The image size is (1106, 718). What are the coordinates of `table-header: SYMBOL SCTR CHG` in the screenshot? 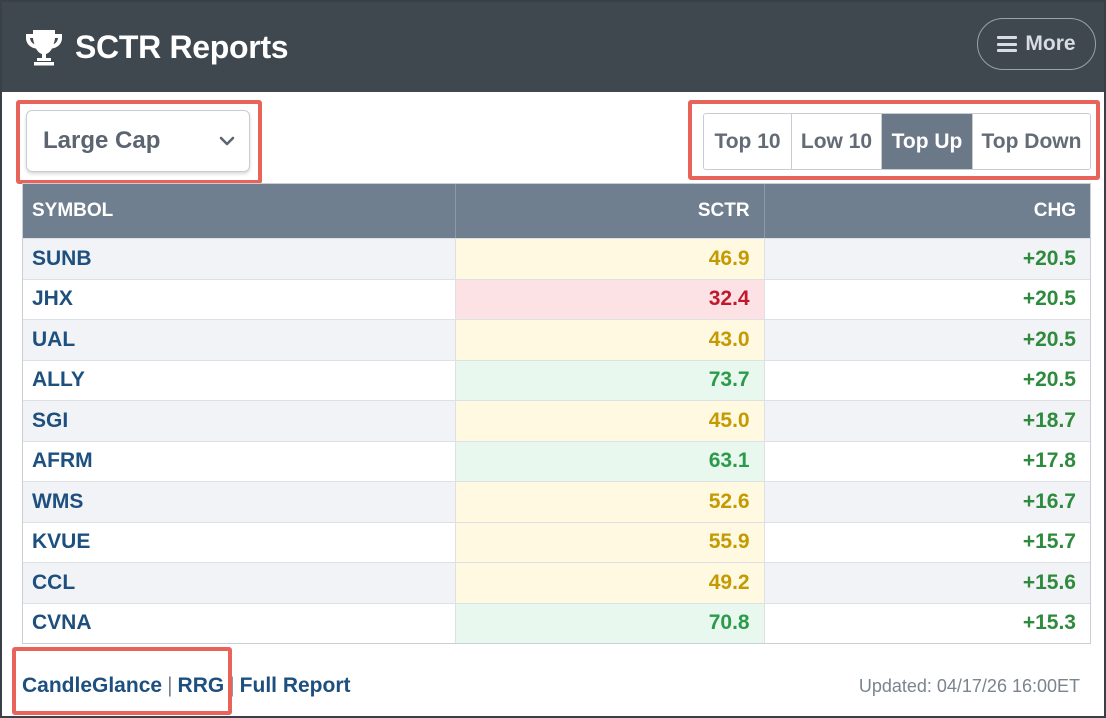 It's located at (556, 211).